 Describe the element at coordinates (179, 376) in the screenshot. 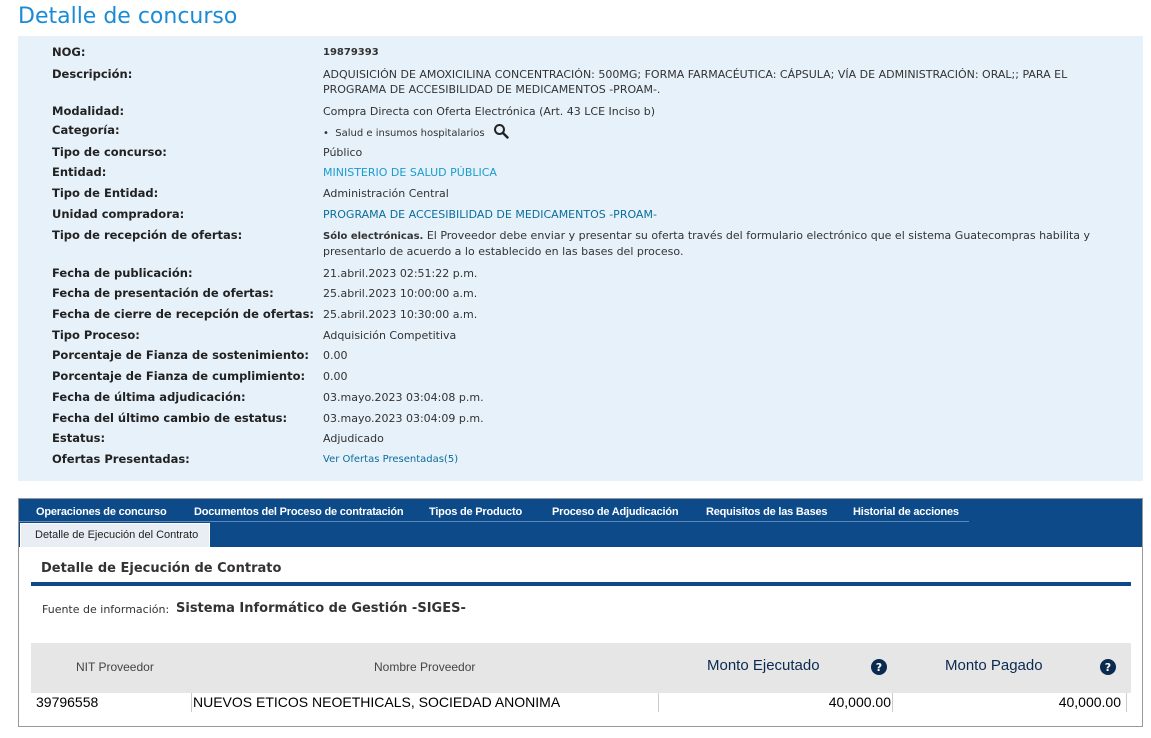

I see `detail-label: Porcentaje de Fianza de cumplimiento:` at that location.